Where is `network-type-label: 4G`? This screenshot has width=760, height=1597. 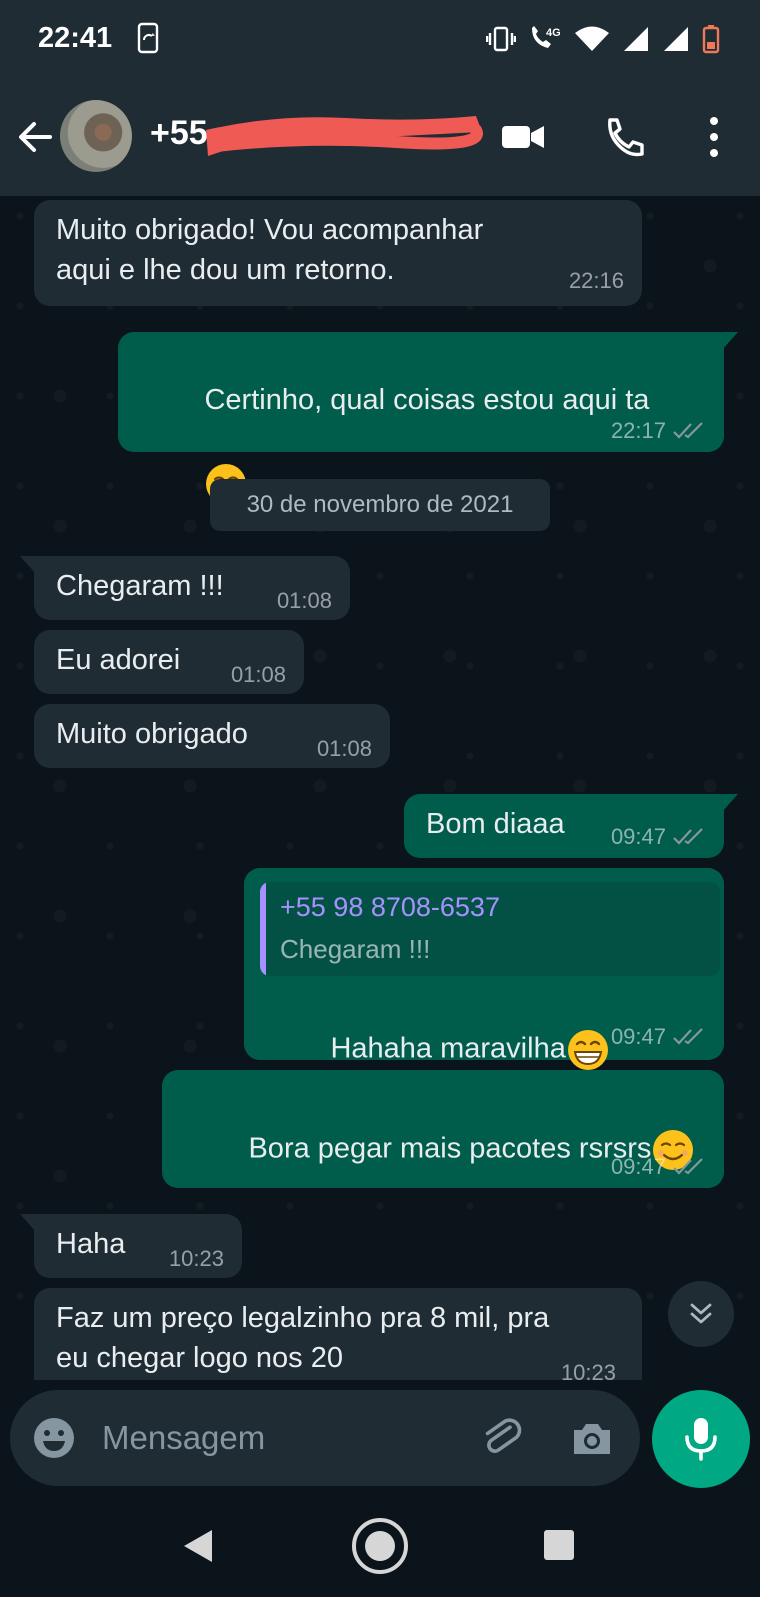
network-type-label: 4G is located at coordinates (553, 33).